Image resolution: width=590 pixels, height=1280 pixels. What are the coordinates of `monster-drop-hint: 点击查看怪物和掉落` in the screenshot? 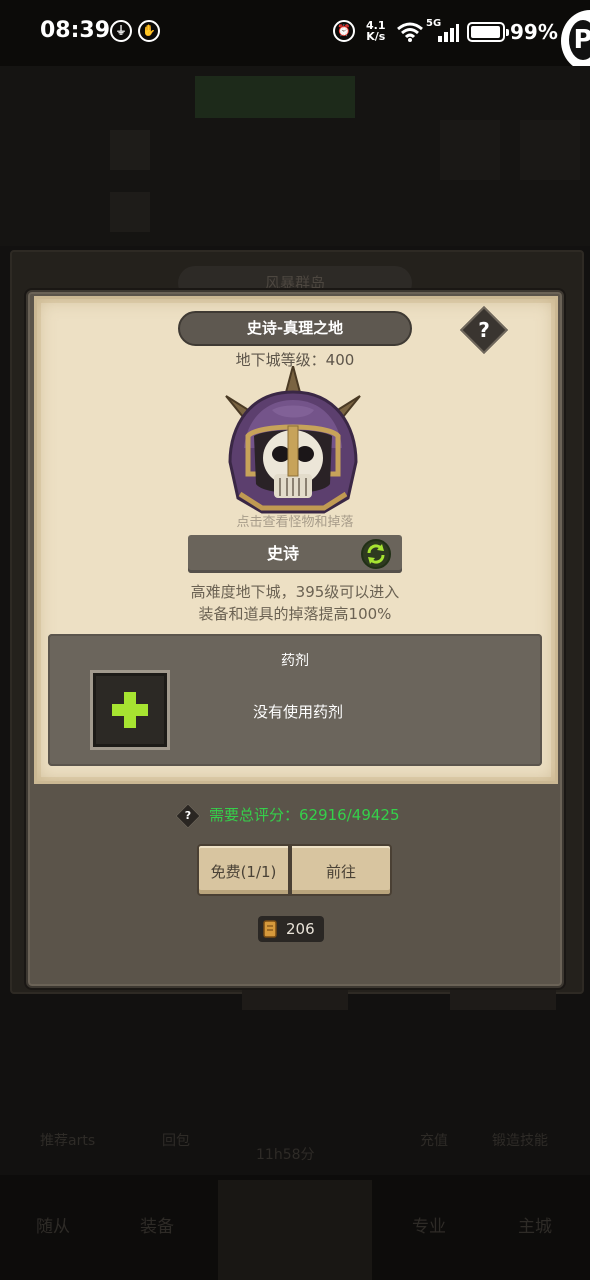 It's located at (295, 520).